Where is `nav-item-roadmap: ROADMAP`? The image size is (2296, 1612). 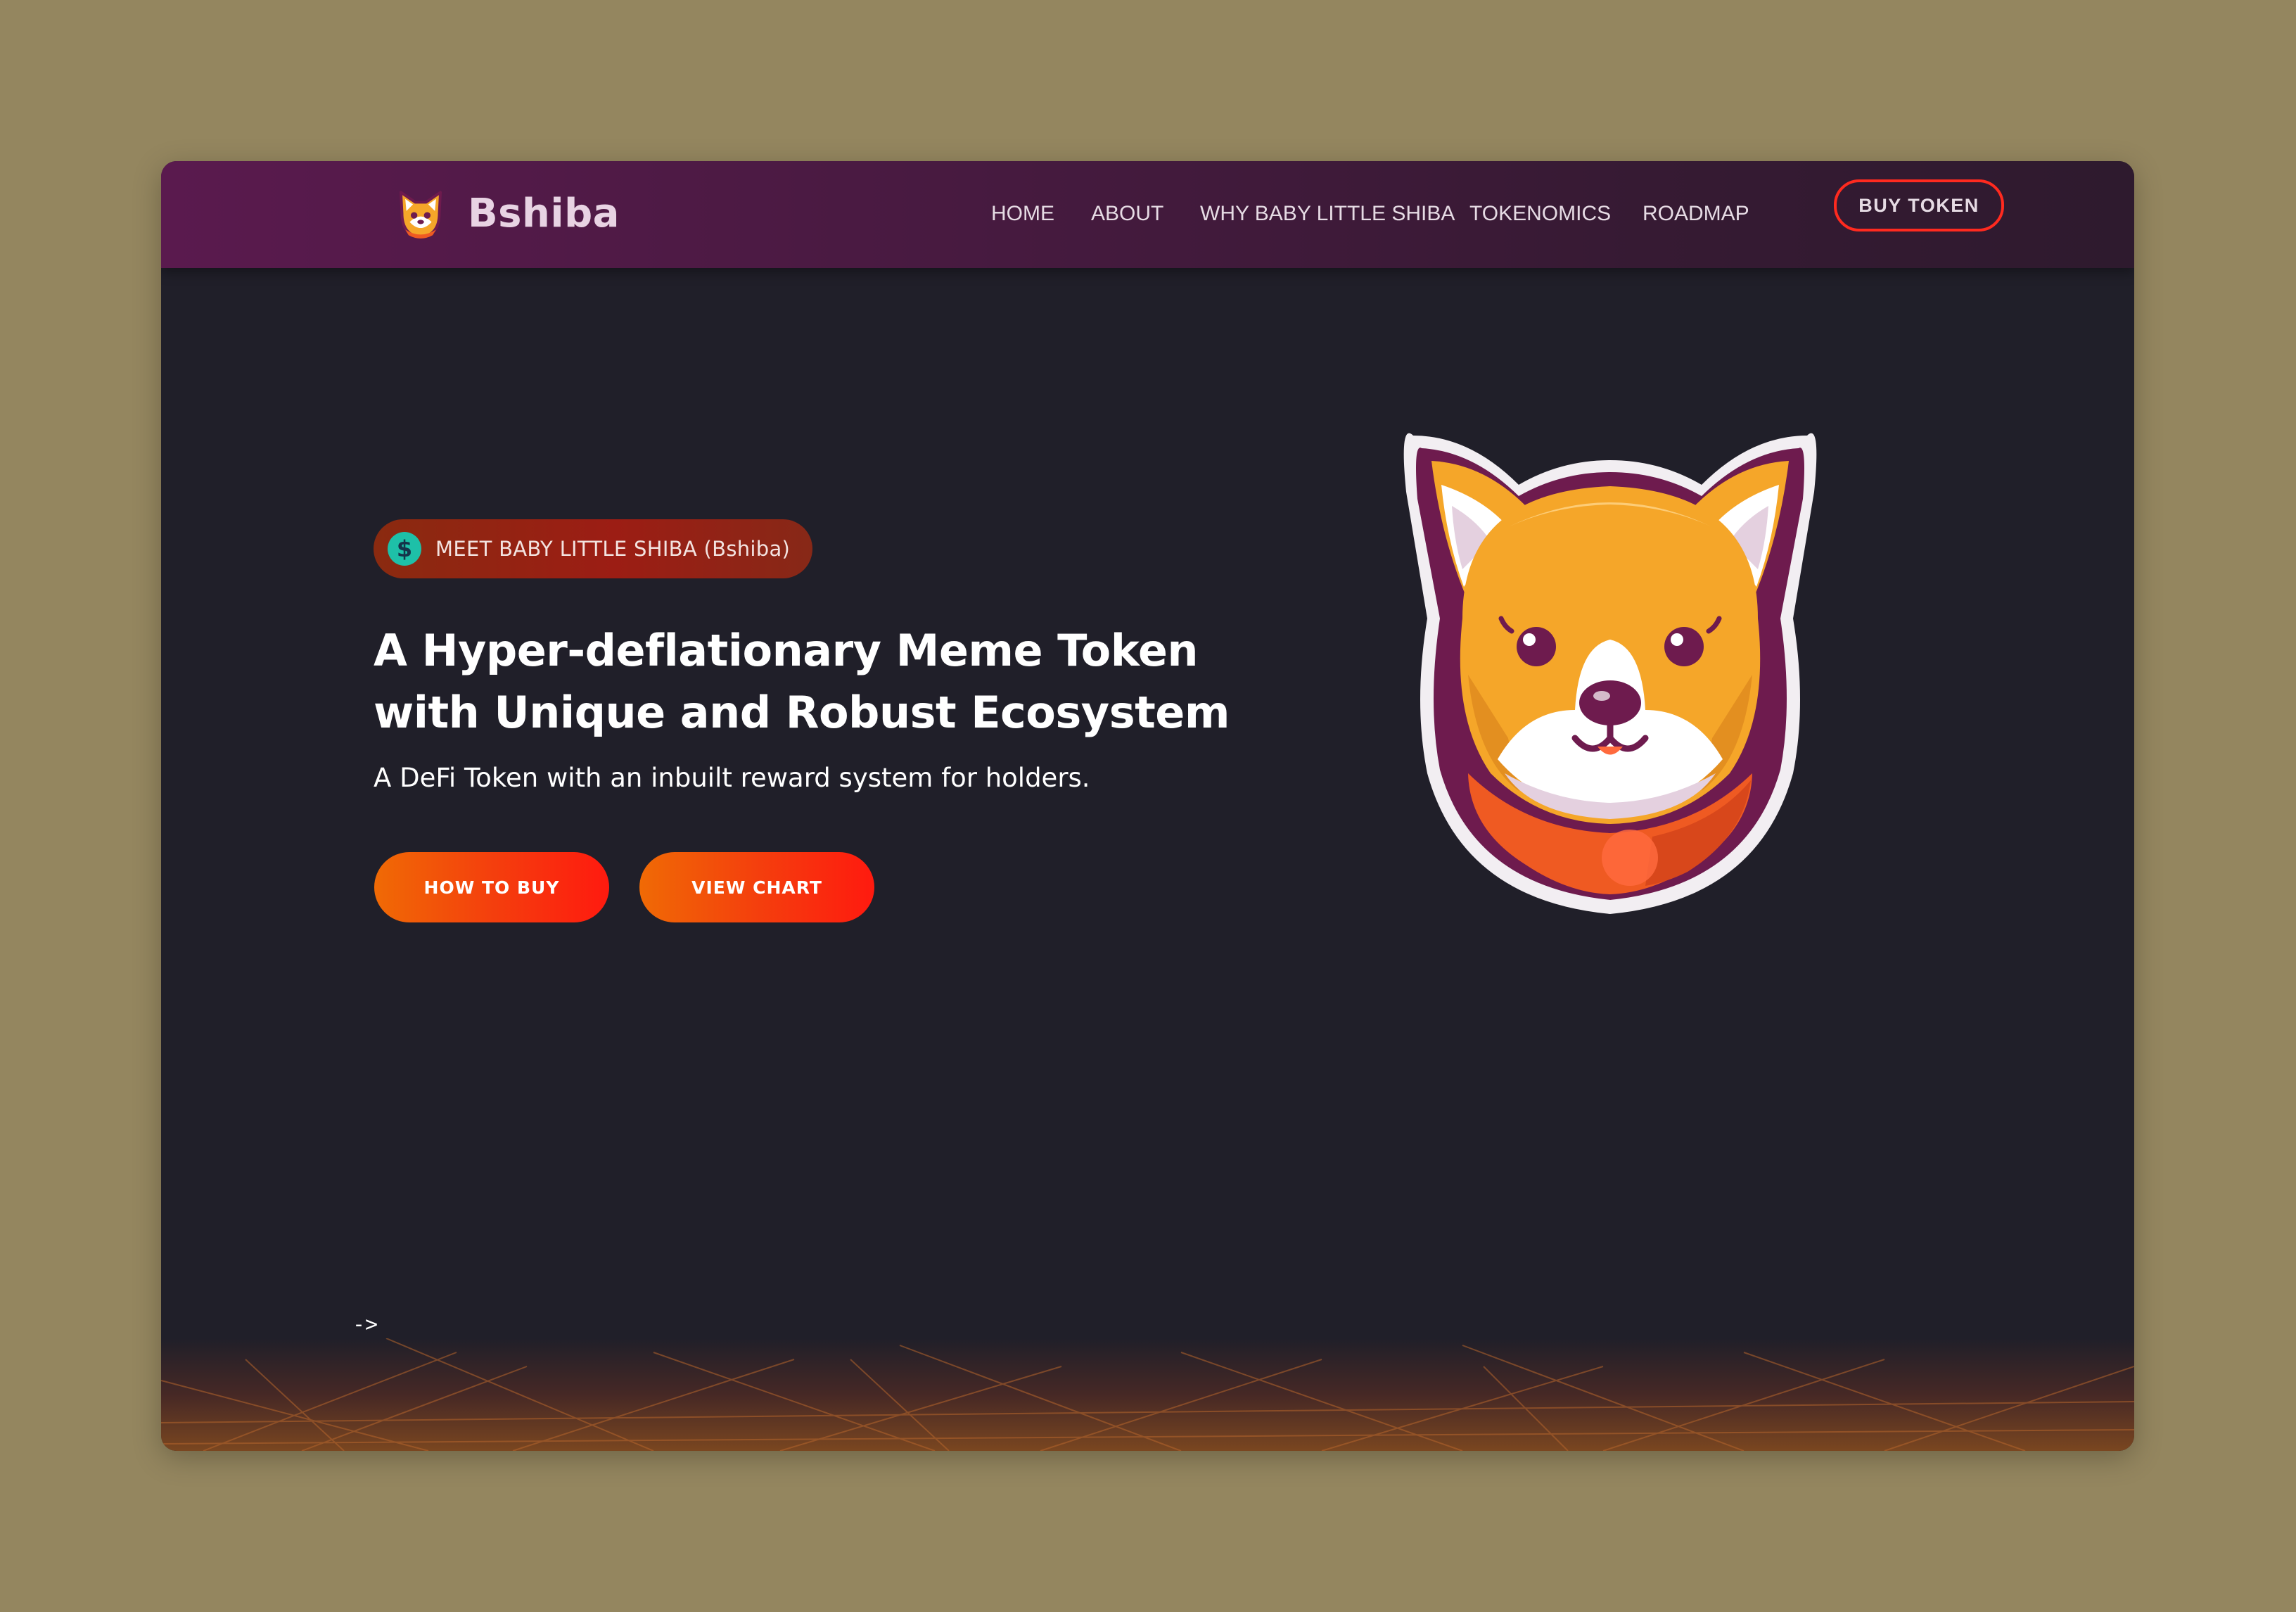 nav-item-roadmap: ROADMAP is located at coordinates (1696, 214).